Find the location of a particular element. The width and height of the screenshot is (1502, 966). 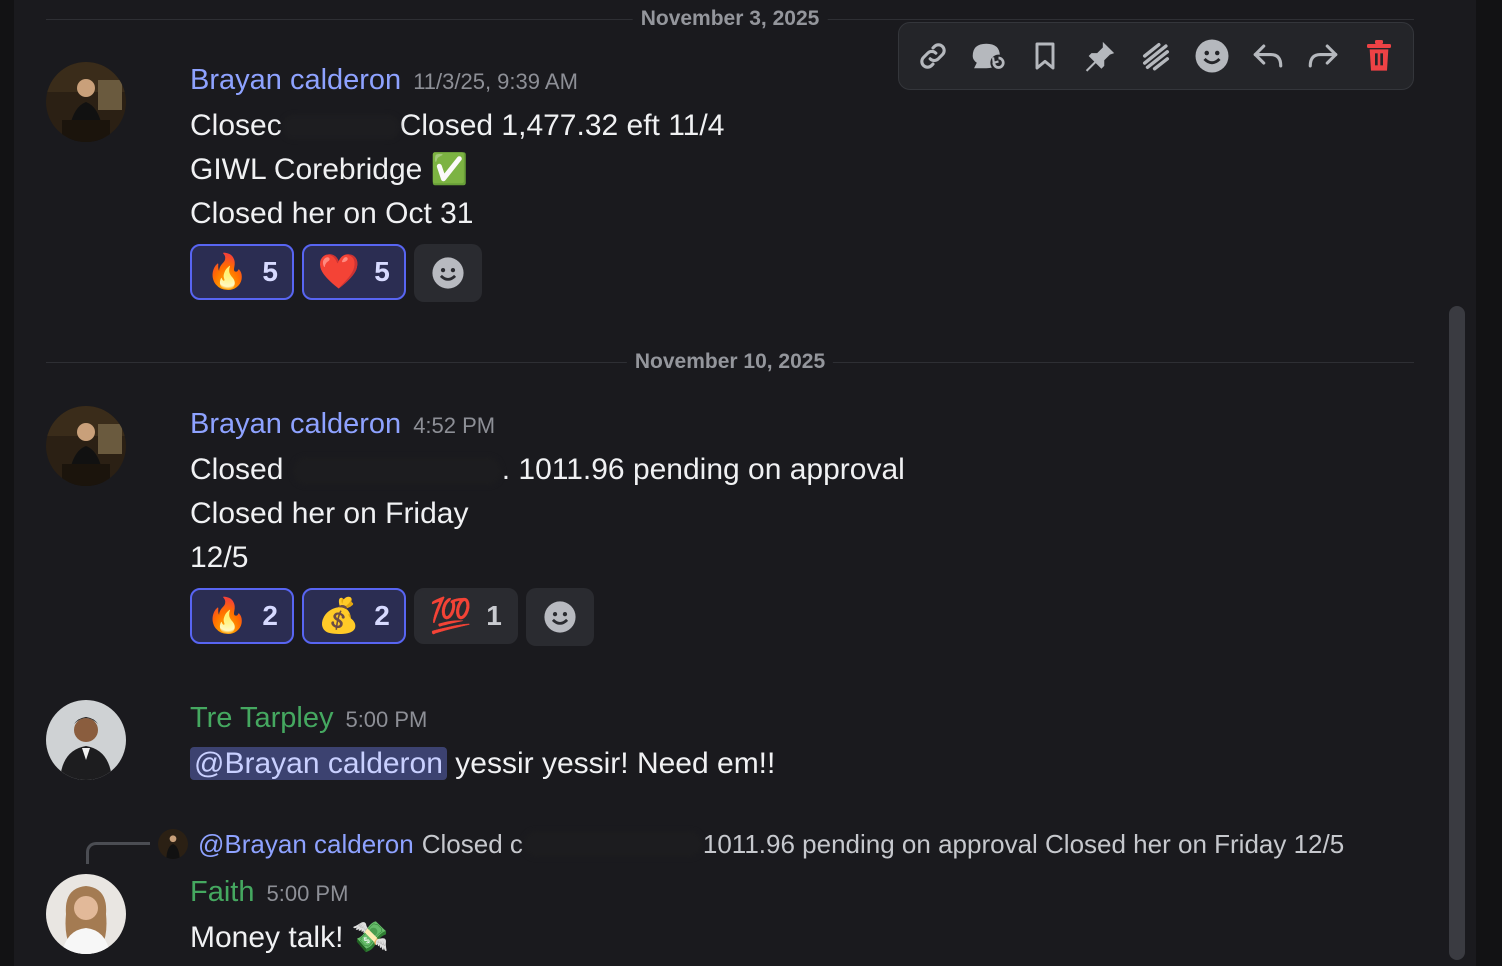

timestamp: 4:52 PM is located at coordinates (454, 425).